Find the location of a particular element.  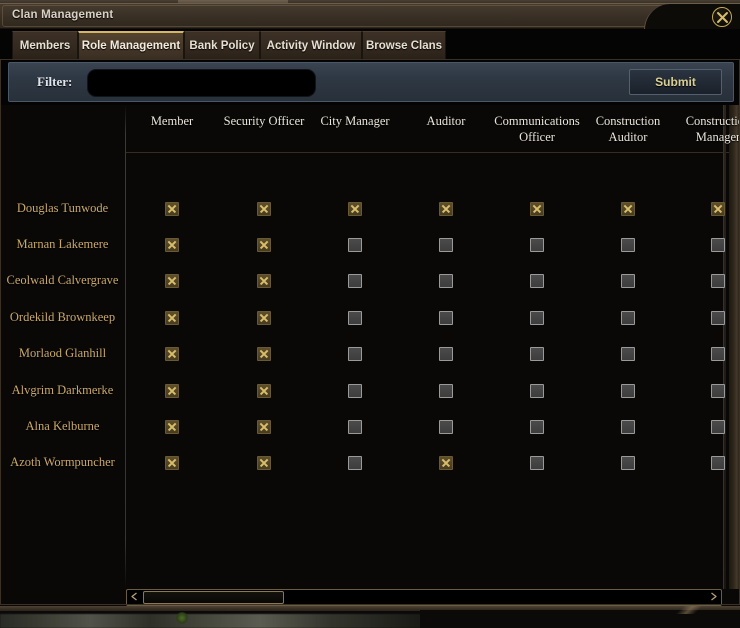

submit-button: Submit is located at coordinates (675, 82).